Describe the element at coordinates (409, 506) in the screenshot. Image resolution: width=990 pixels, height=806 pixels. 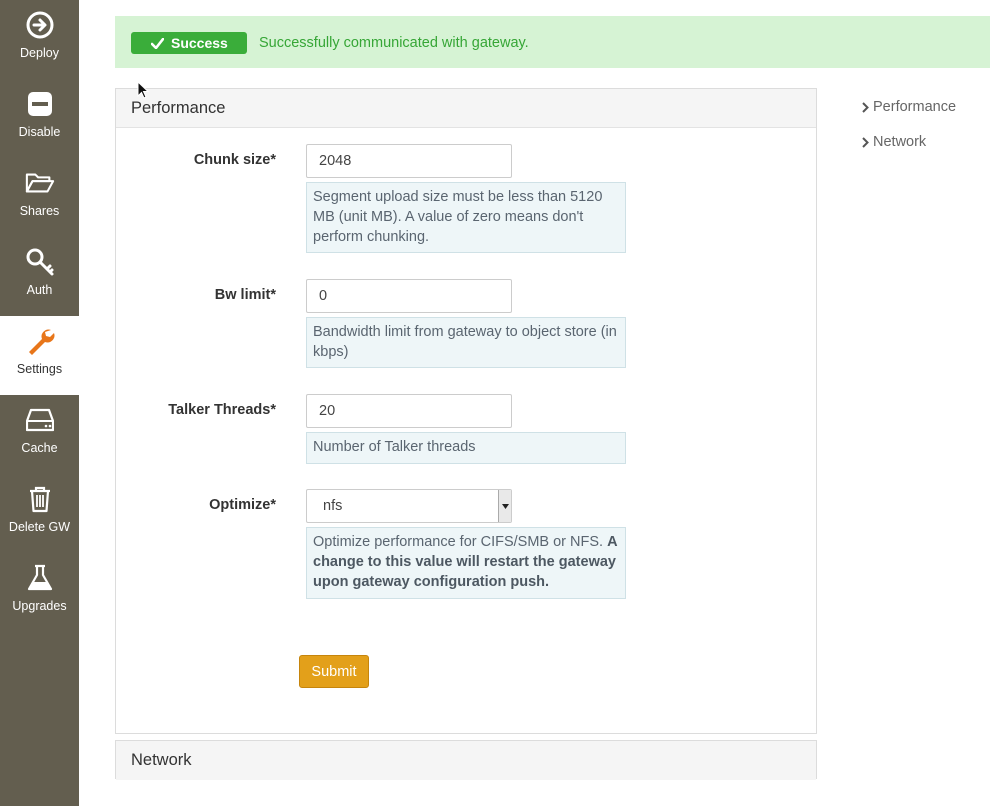
I see `optimize-select: nfs` at that location.